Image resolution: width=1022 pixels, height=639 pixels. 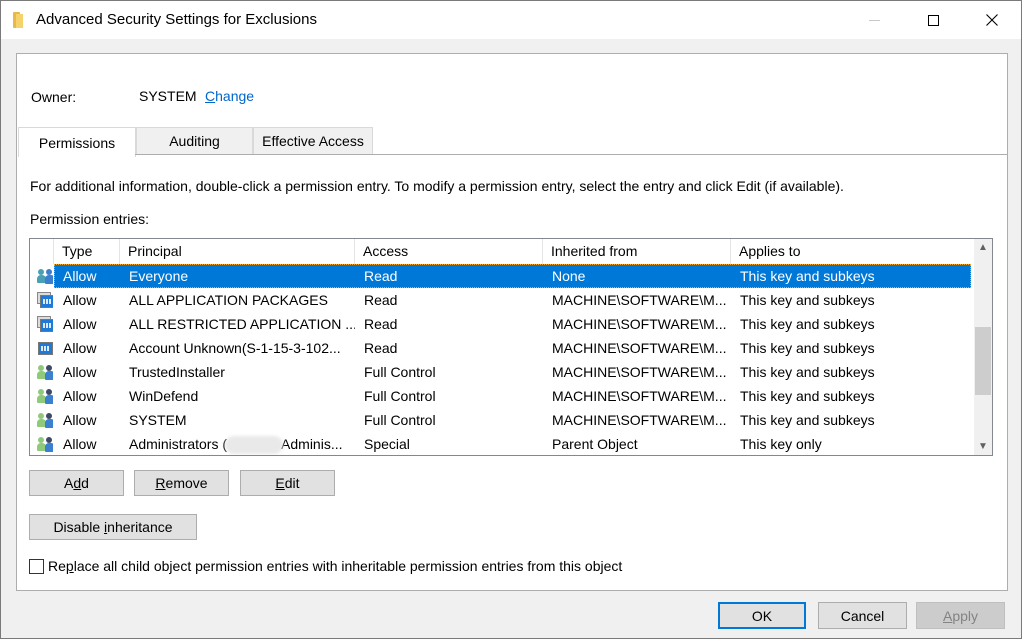 I want to click on folder-icon, so click(x=19, y=20).